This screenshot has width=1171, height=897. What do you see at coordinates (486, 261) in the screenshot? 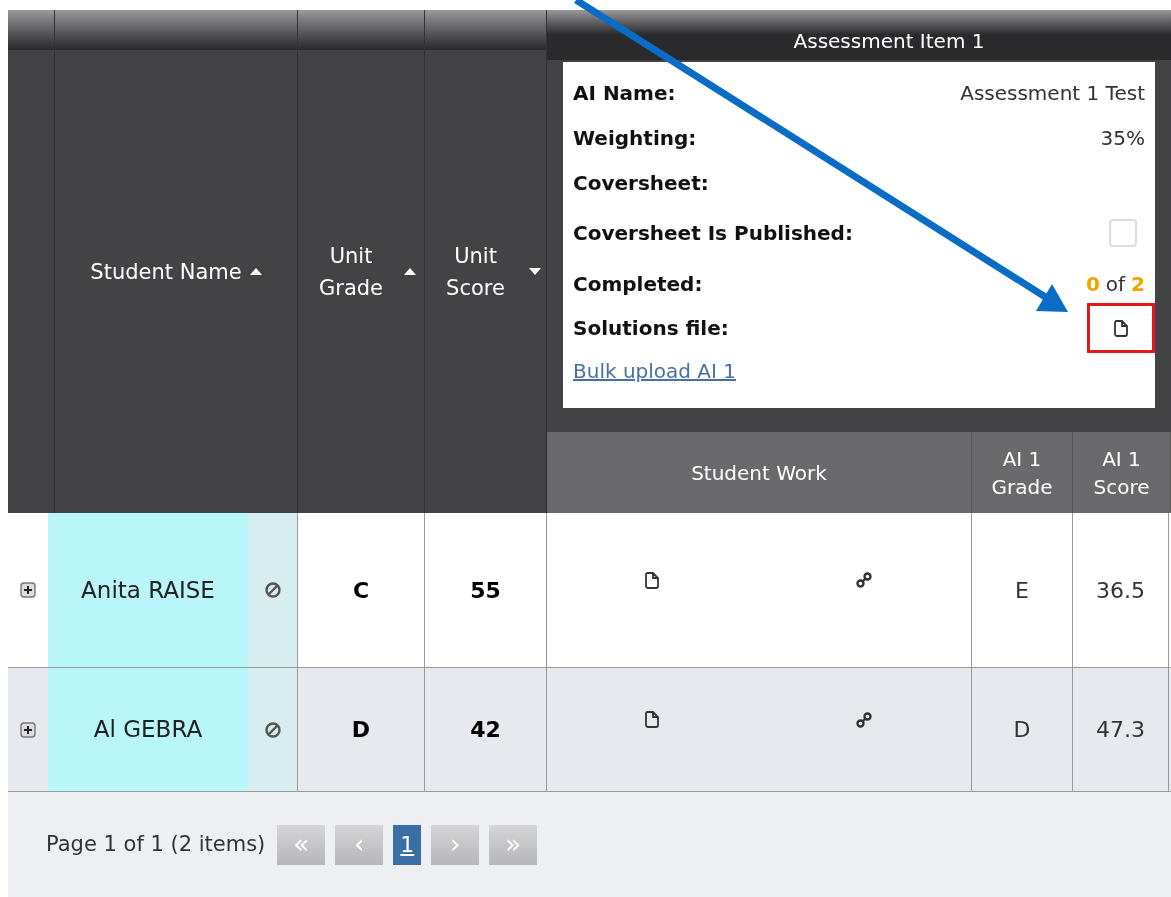
I see `column-header: Unit Score` at bounding box center [486, 261].